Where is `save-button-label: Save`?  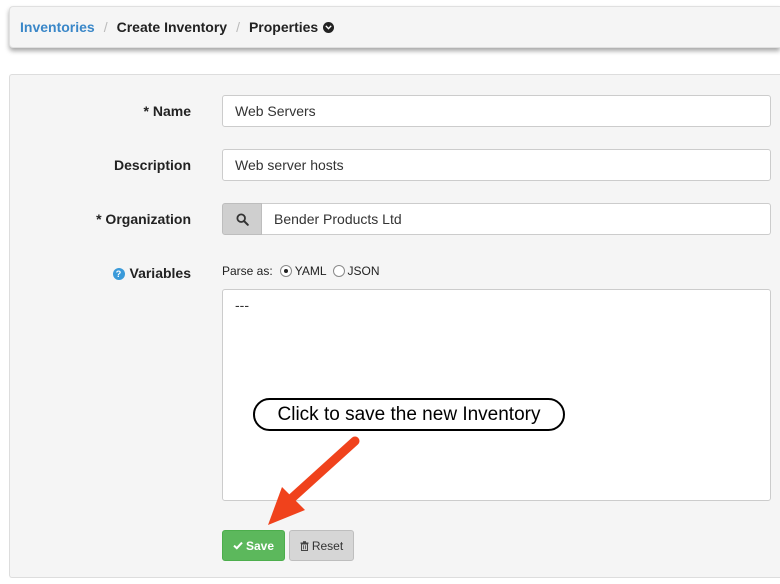
save-button-label: Save is located at coordinates (260, 545).